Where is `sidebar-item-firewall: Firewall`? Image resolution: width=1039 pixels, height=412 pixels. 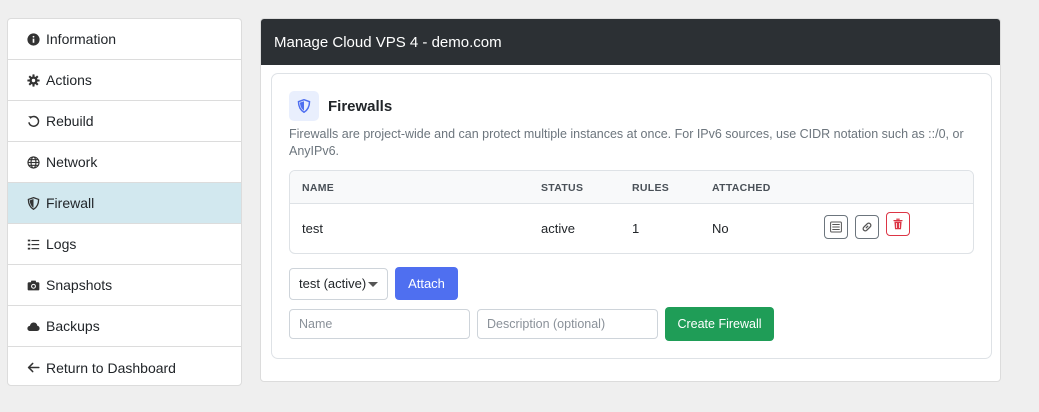 sidebar-item-firewall: Firewall is located at coordinates (124, 203).